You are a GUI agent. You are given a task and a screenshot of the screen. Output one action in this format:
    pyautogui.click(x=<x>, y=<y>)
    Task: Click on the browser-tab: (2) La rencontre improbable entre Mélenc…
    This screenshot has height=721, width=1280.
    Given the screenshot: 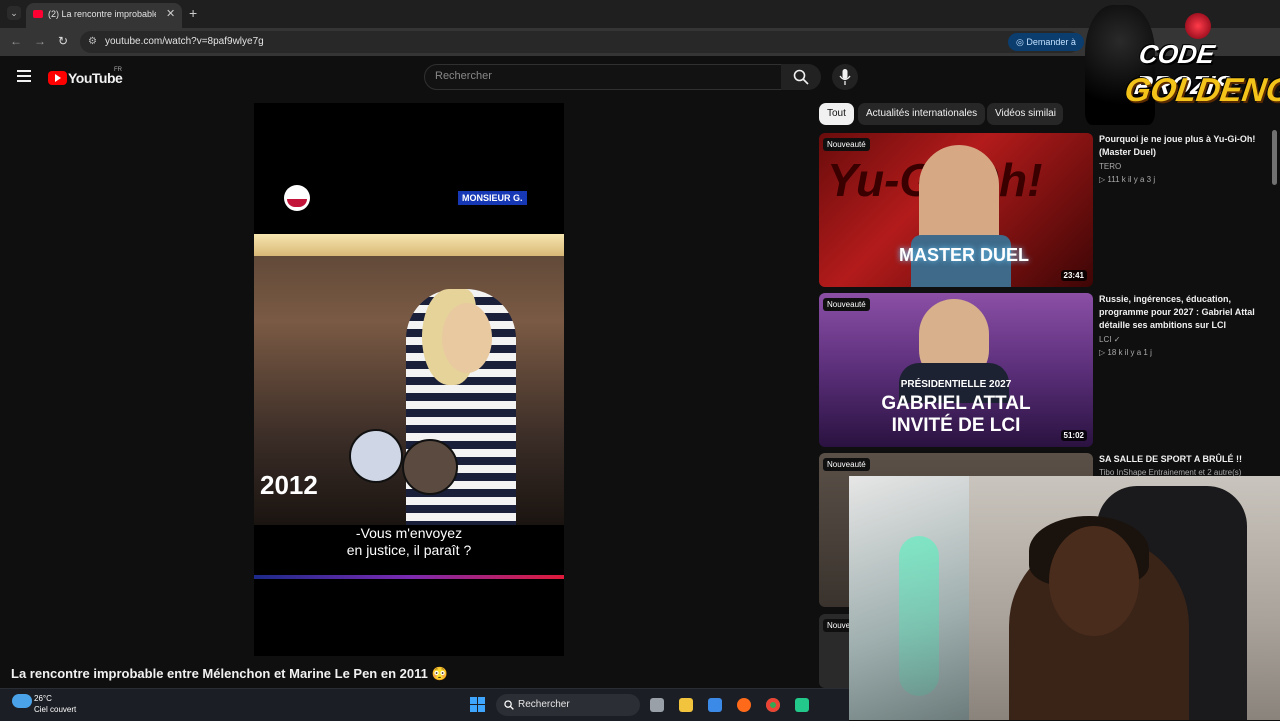 What is the action you would take?
    pyautogui.click(x=104, y=15)
    